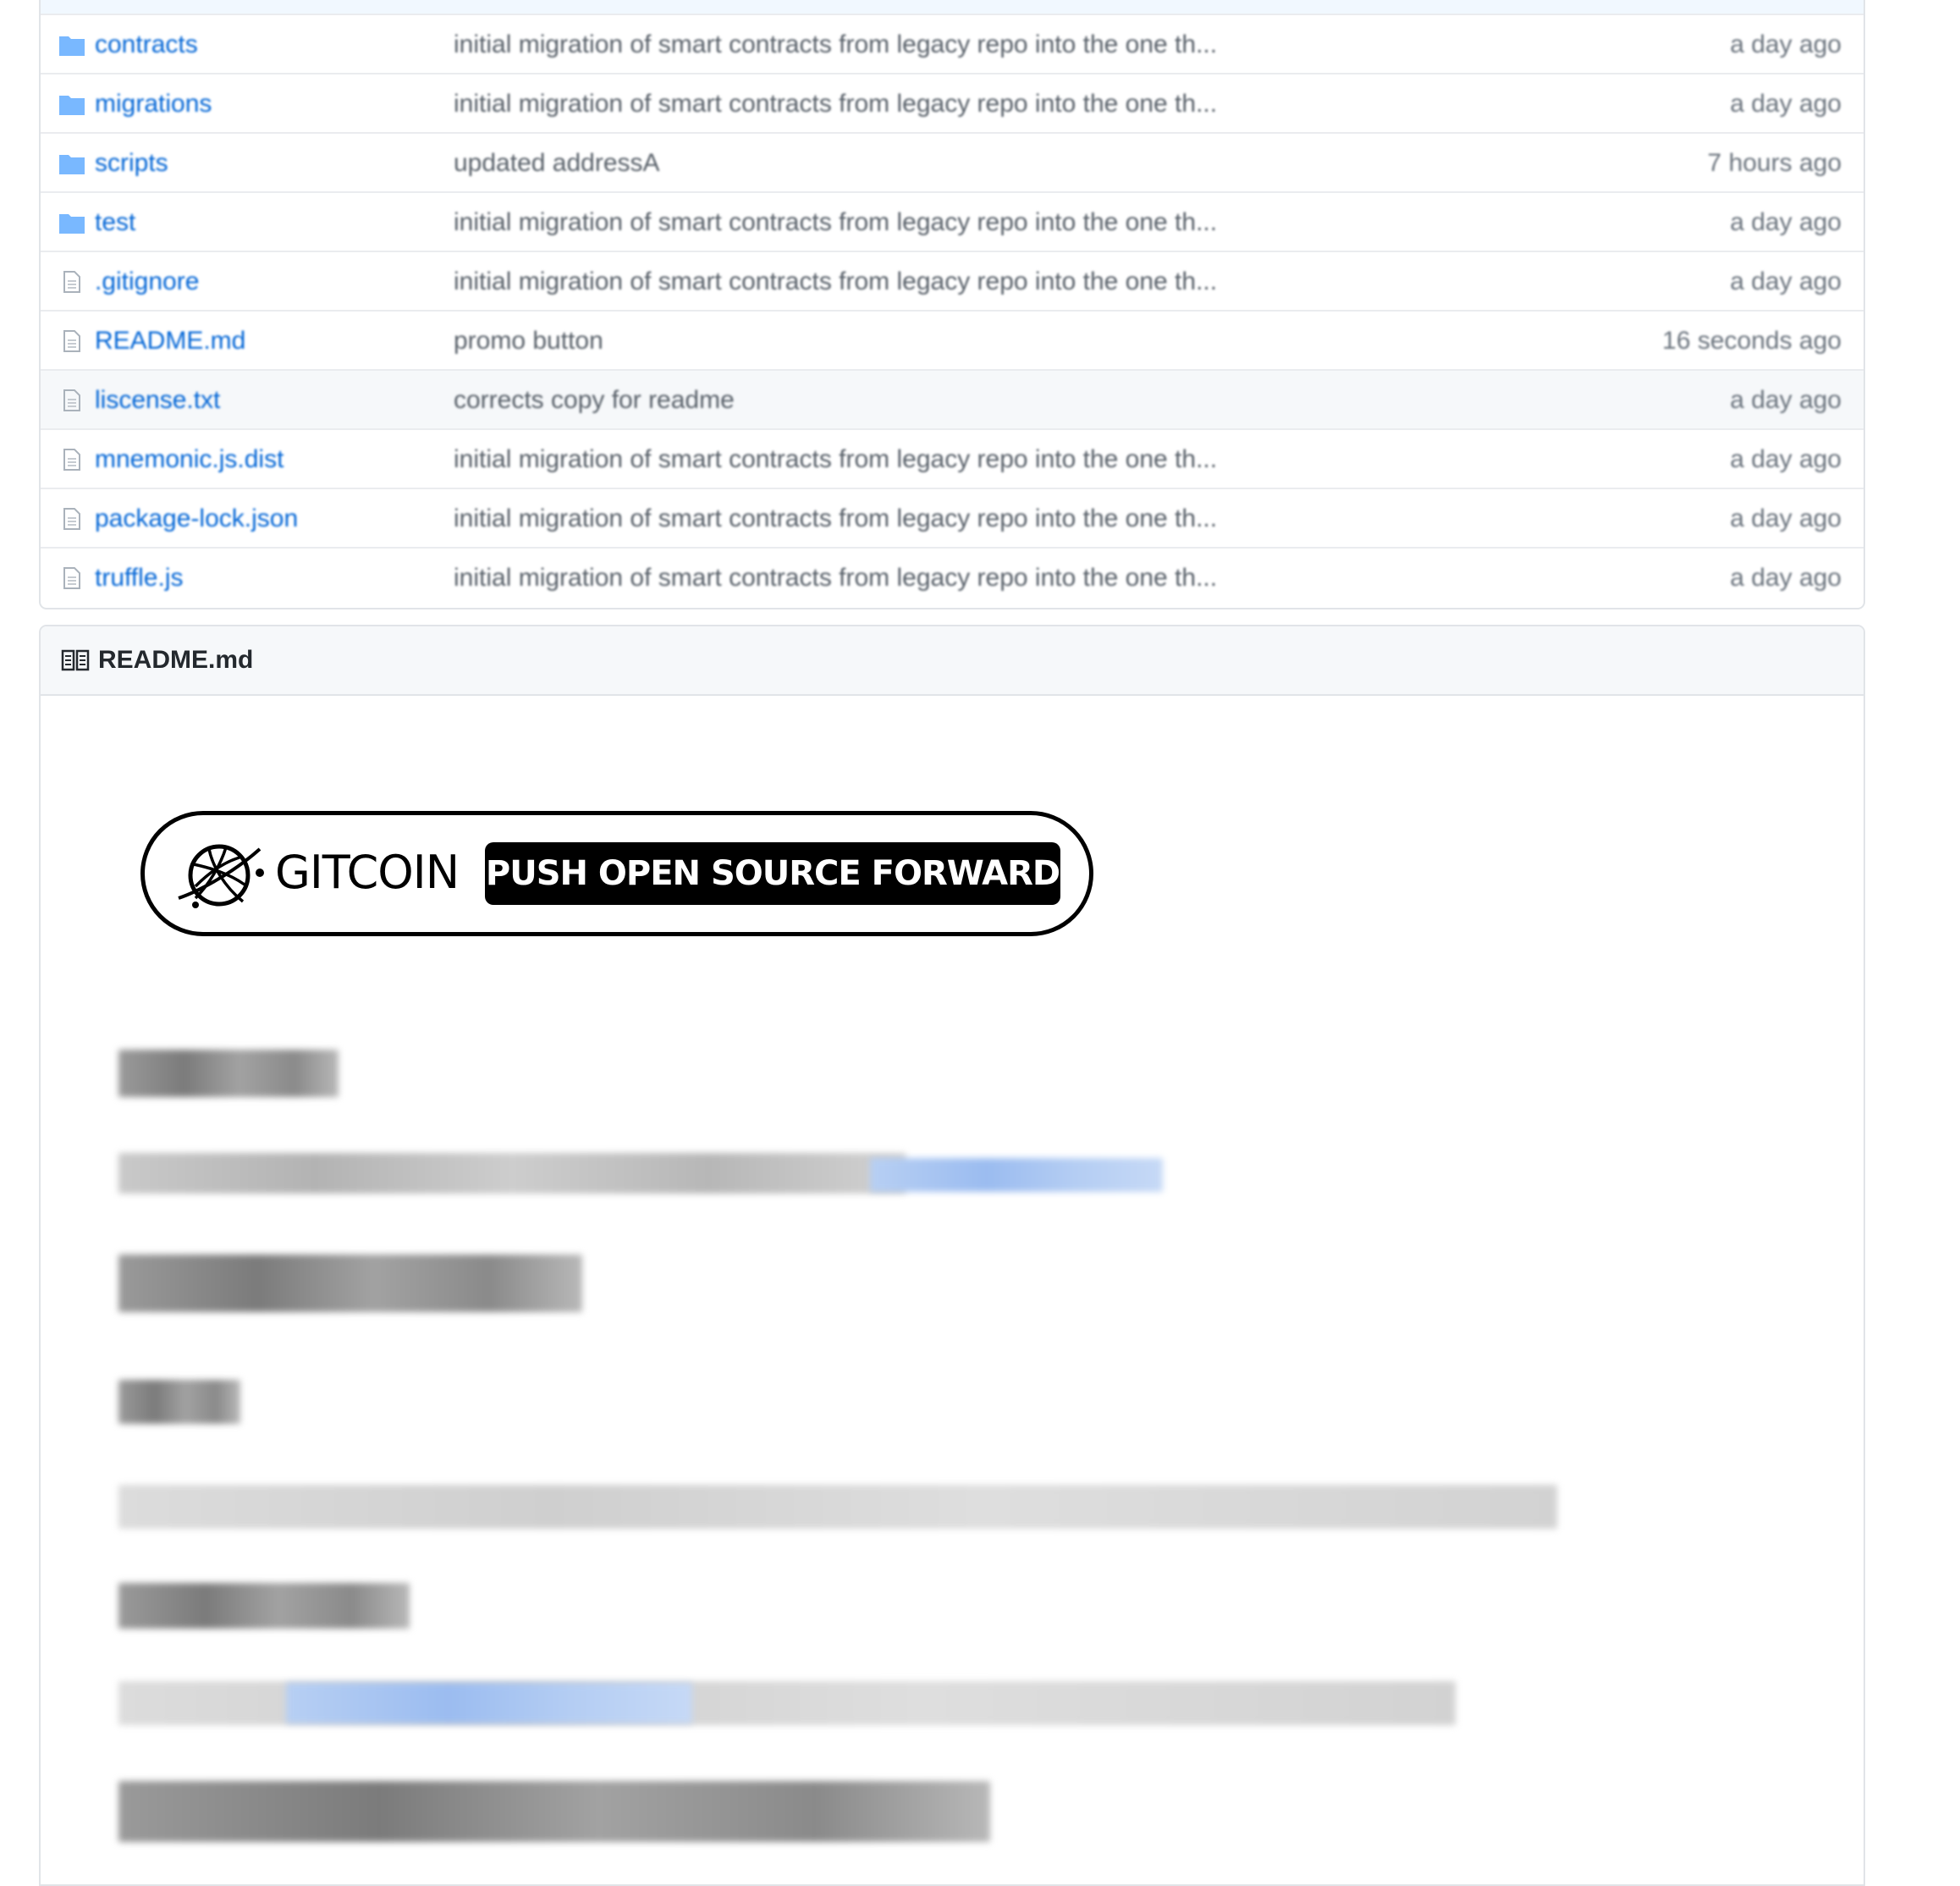 The height and width of the screenshot is (1886, 1960). What do you see at coordinates (1752, 341) in the screenshot?
I see `commit-age: 16 seconds ago` at bounding box center [1752, 341].